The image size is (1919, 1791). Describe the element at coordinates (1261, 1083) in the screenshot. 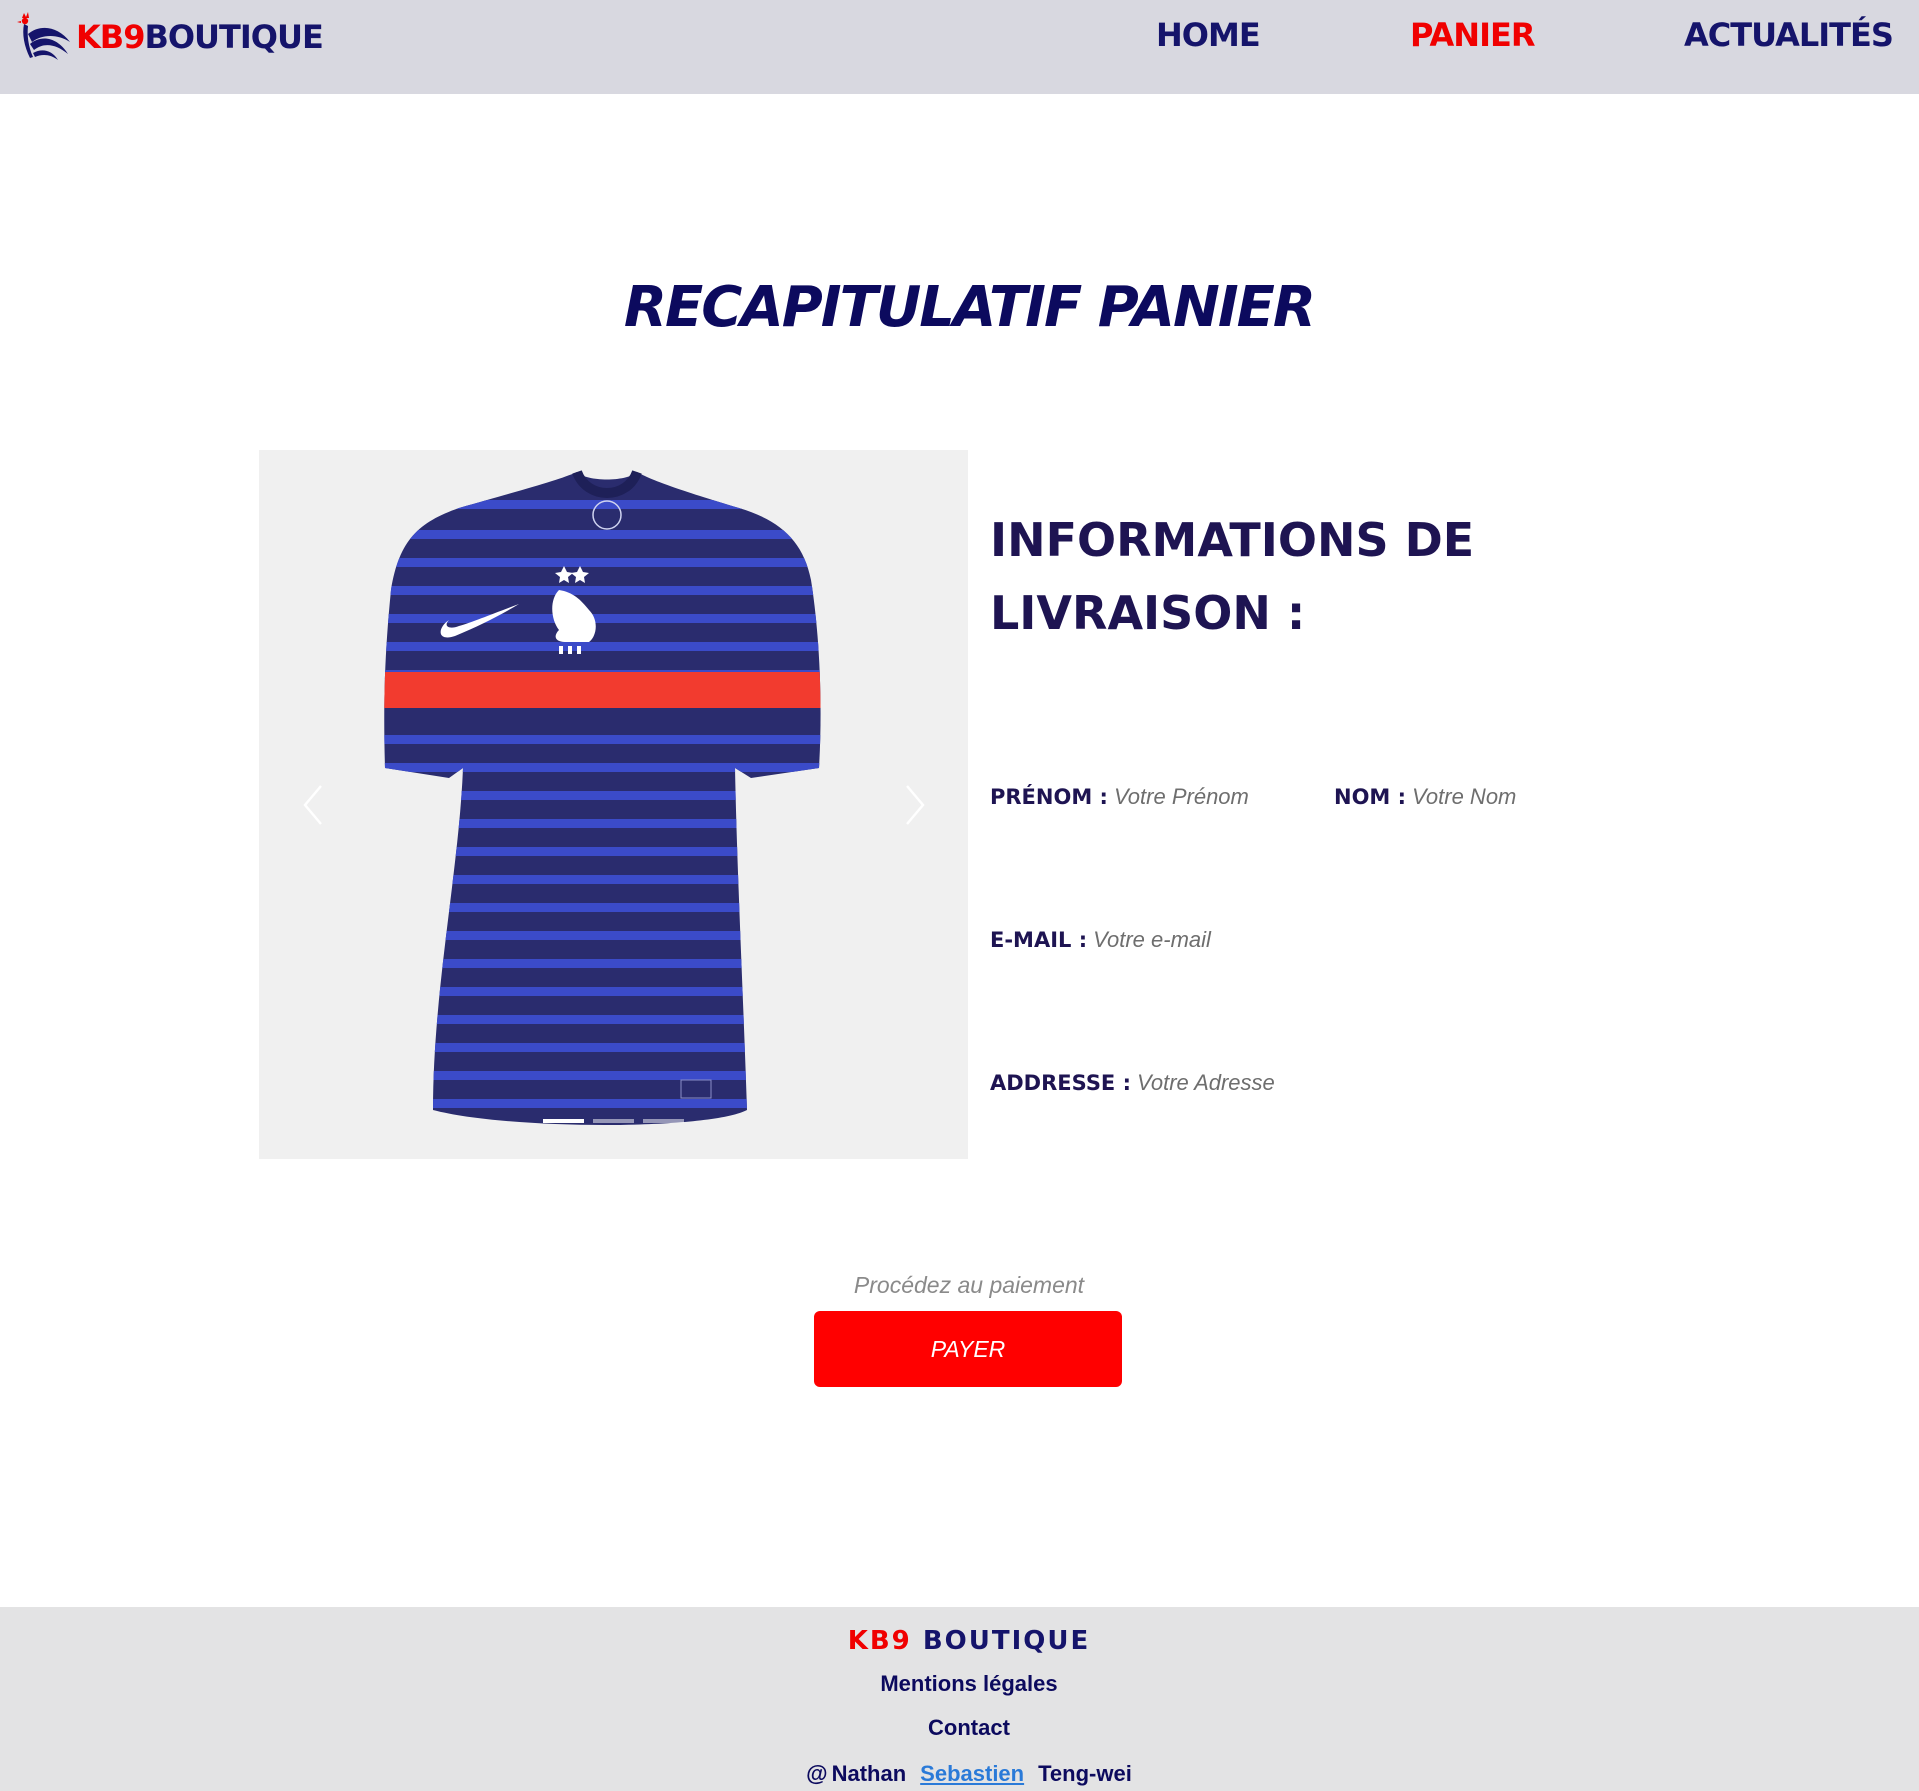

I see `address-input` at that location.